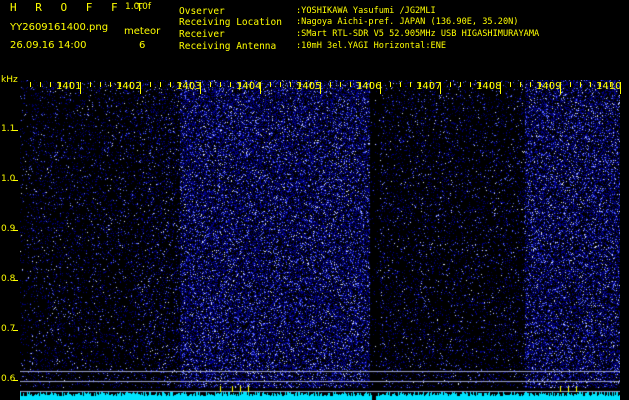 The width and height of the screenshot is (629, 400). Describe the element at coordinates (366, 11) in the screenshot. I see `observer-value: :YOSHIKAWA Yasufumi /JG2MLI` at that location.